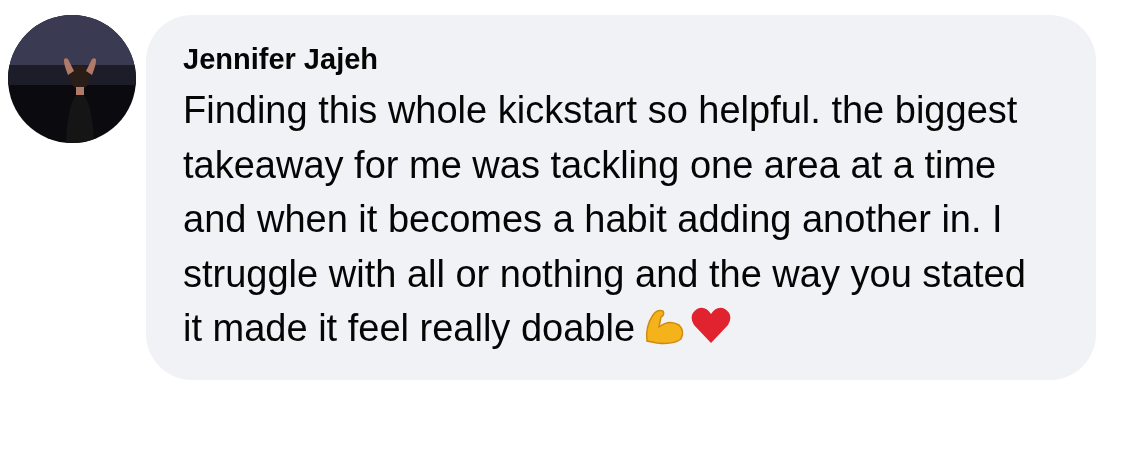 The width and height of the screenshot is (1126, 473). Describe the element at coordinates (619, 59) in the screenshot. I see `author-name: Jennifer Jajeh` at that location.